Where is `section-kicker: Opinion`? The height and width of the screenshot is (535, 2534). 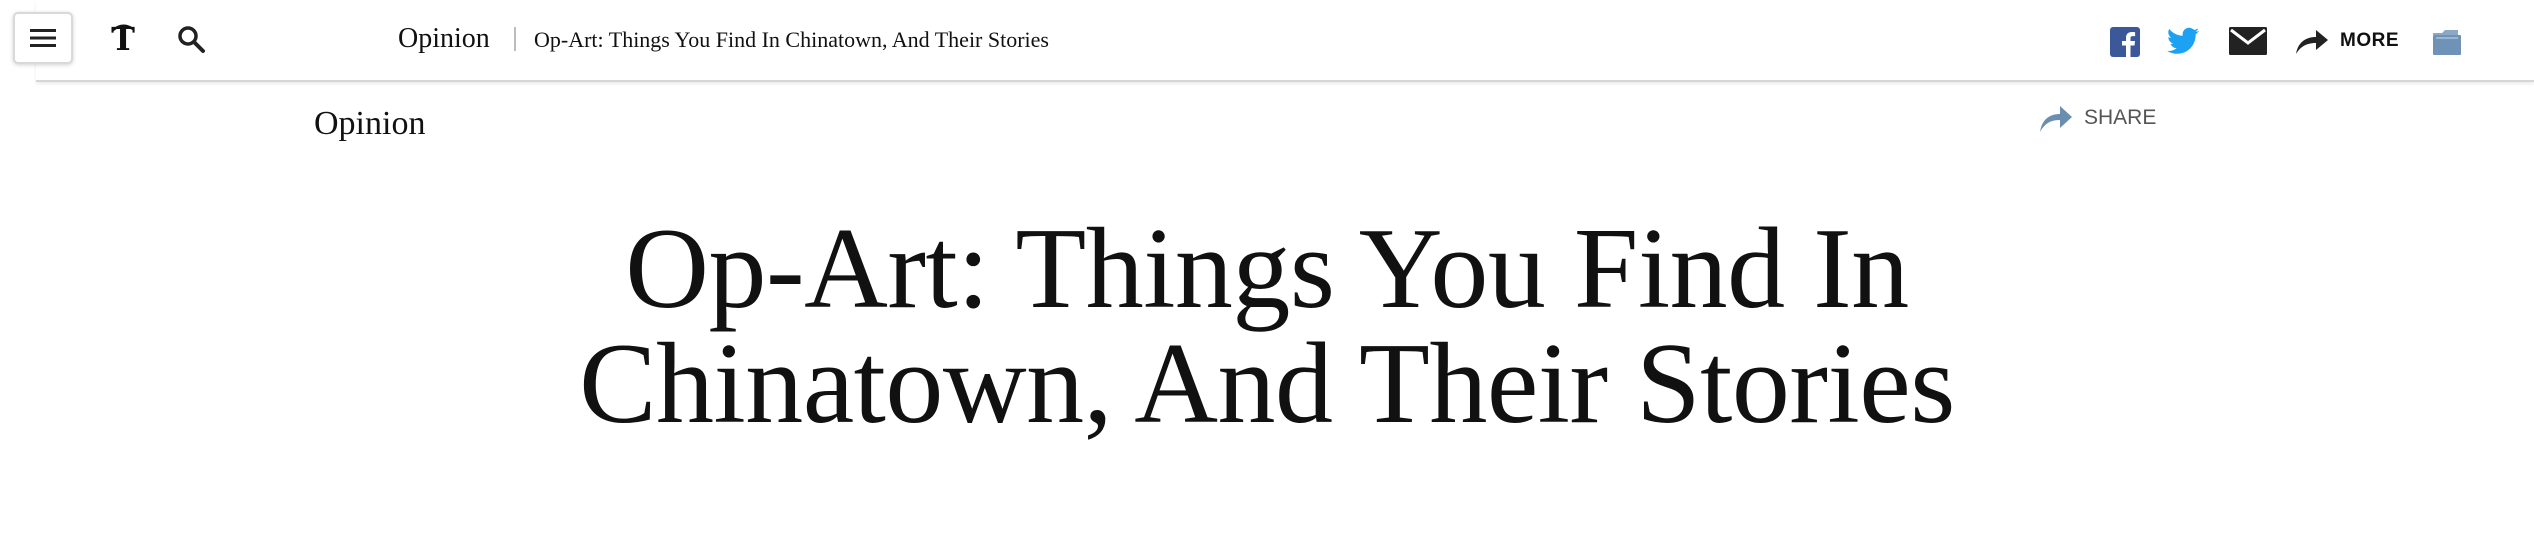
section-kicker: Opinion is located at coordinates (369, 124).